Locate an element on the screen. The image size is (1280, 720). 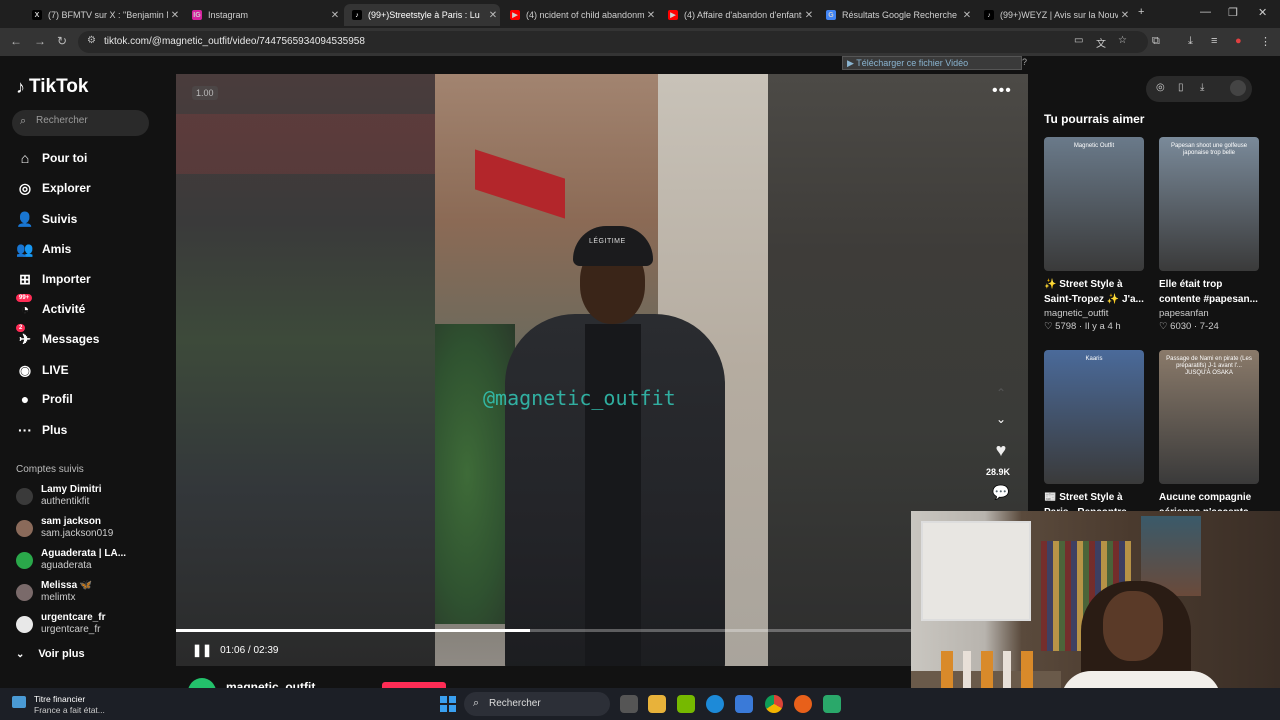
download-tool-icon: ⤓ is located at coordinates (1202, 87).